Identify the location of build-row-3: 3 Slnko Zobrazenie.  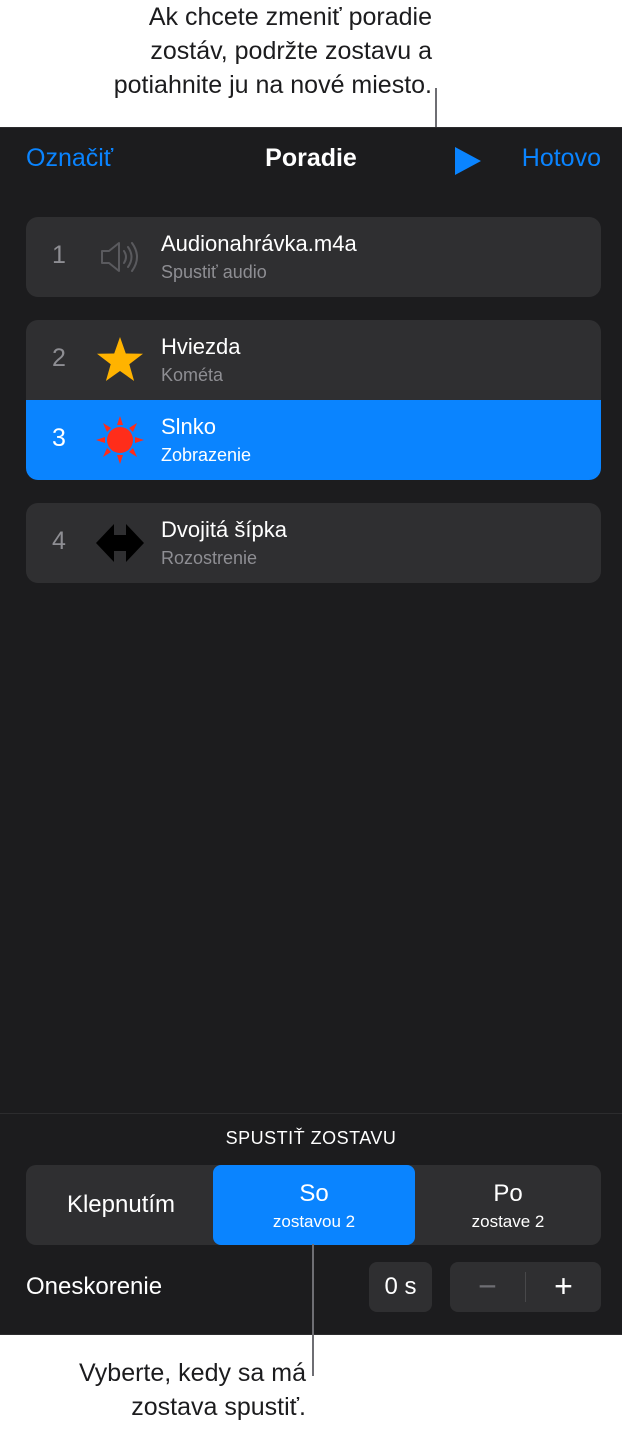
(313, 440).